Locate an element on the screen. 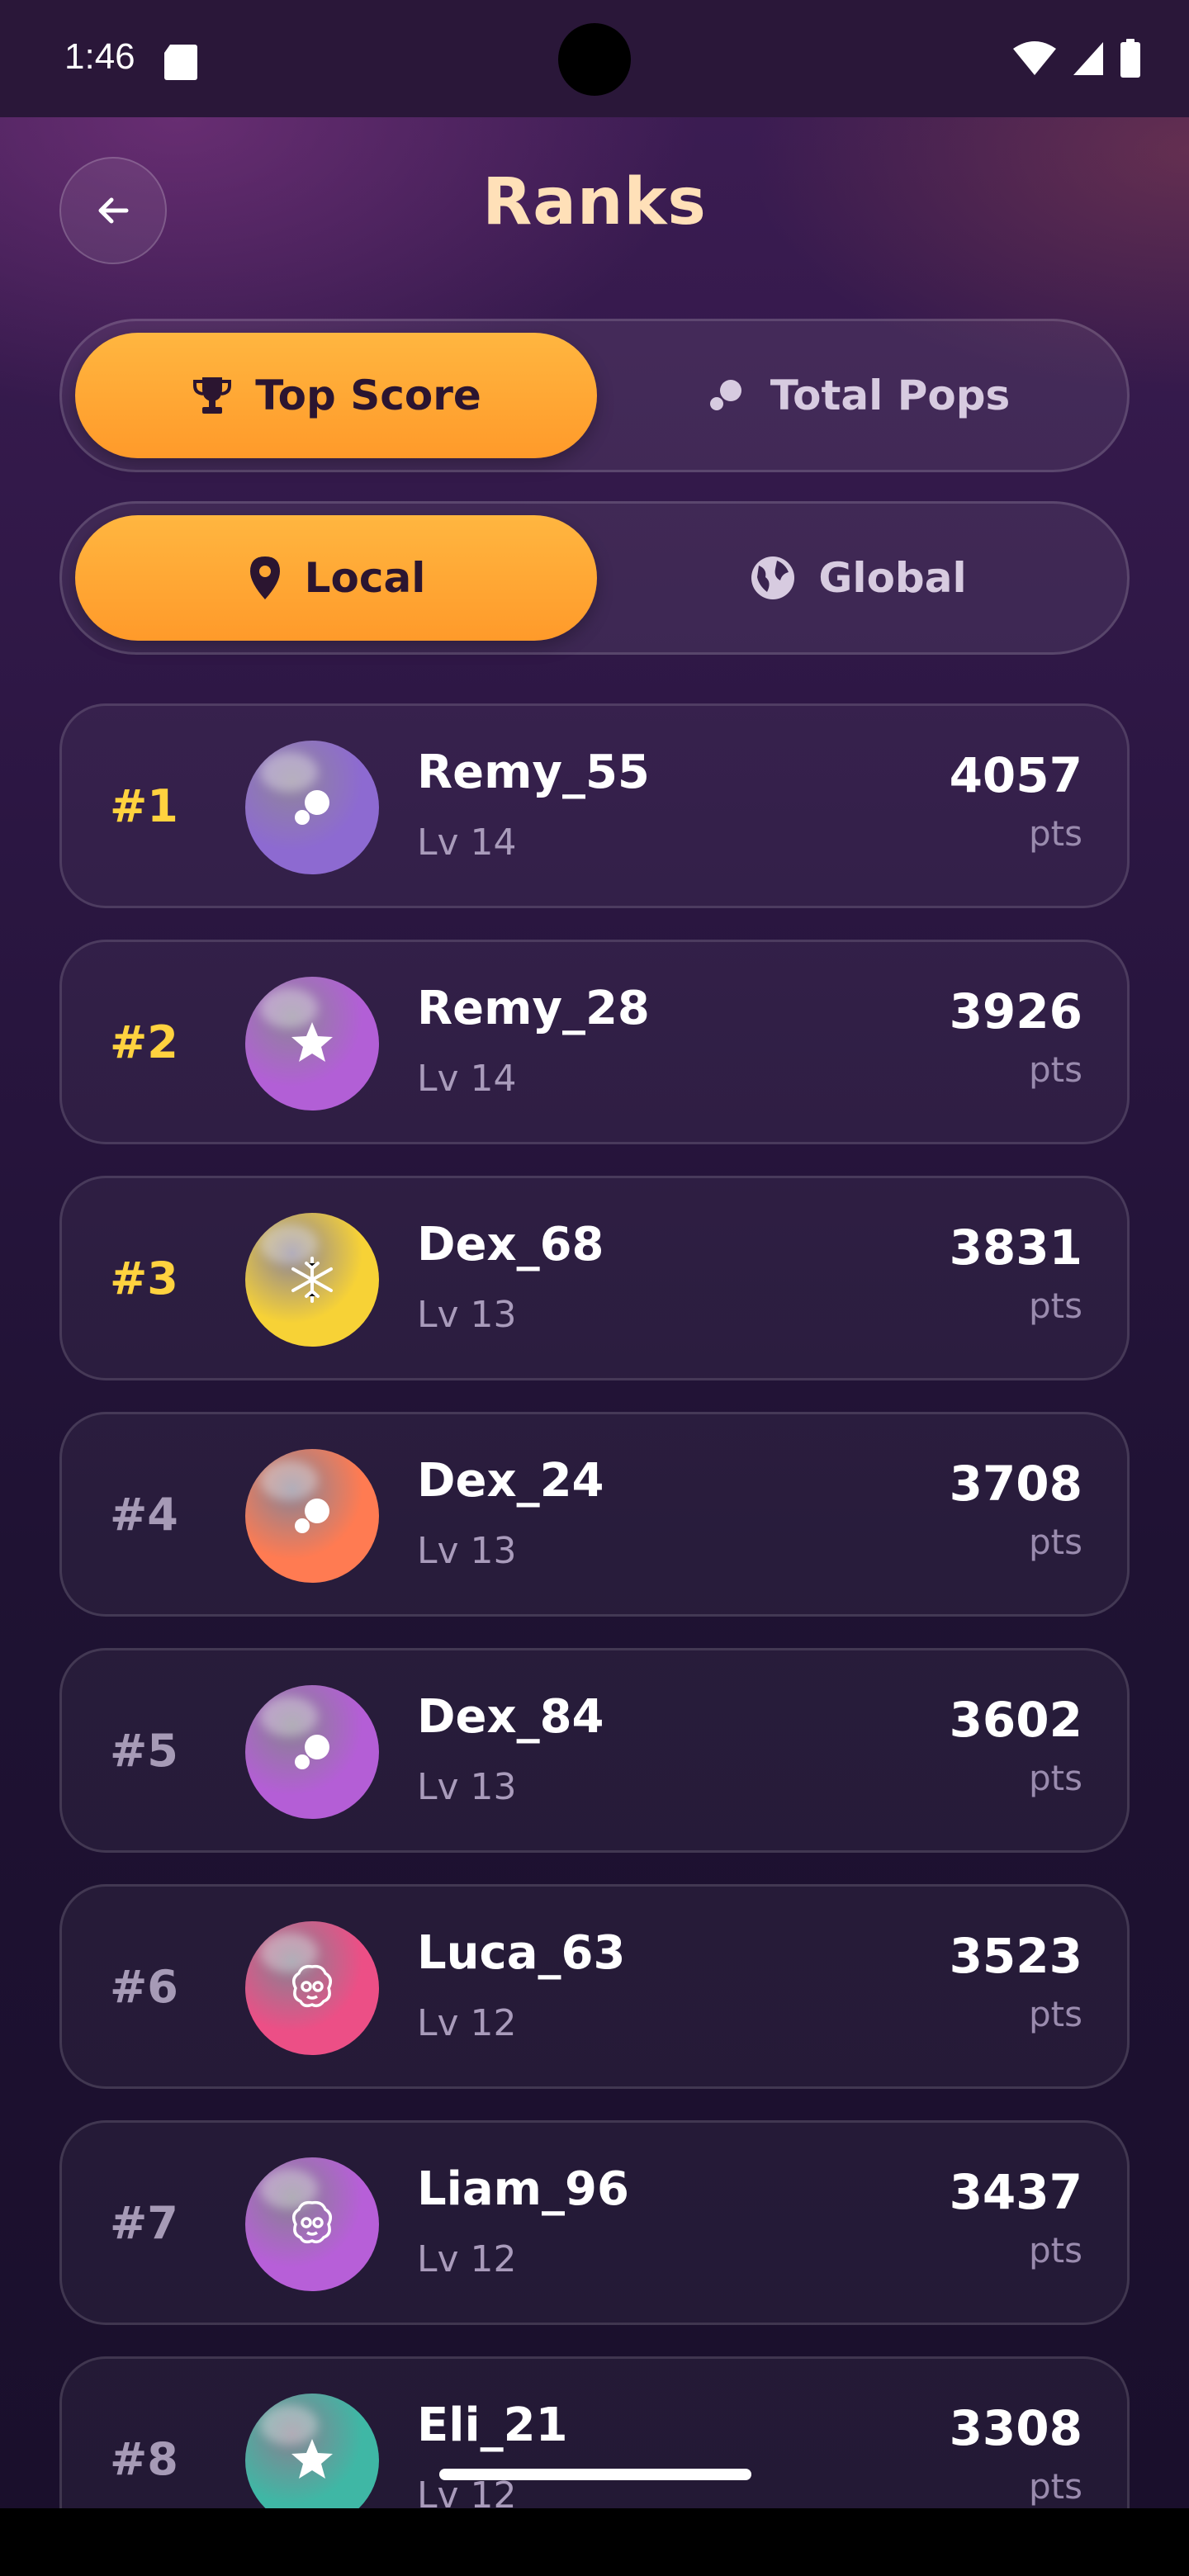 The width and height of the screenshot is (1189, 2576). snowflake-icon is located at coordinates (312, 1280).